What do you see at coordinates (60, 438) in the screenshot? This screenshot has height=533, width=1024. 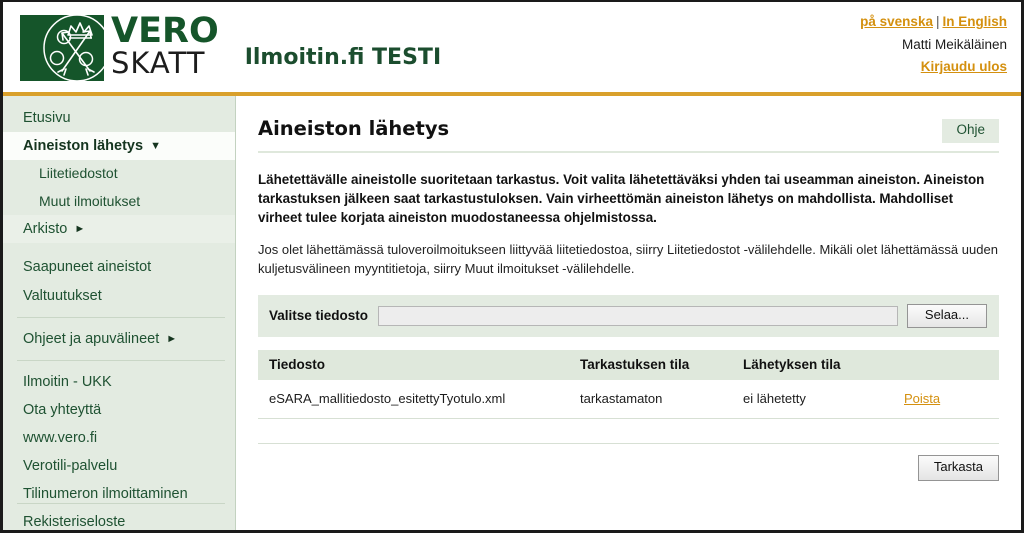 I see `sidebar-item-label: www.vero.fi` at bounding box center [60, 438].